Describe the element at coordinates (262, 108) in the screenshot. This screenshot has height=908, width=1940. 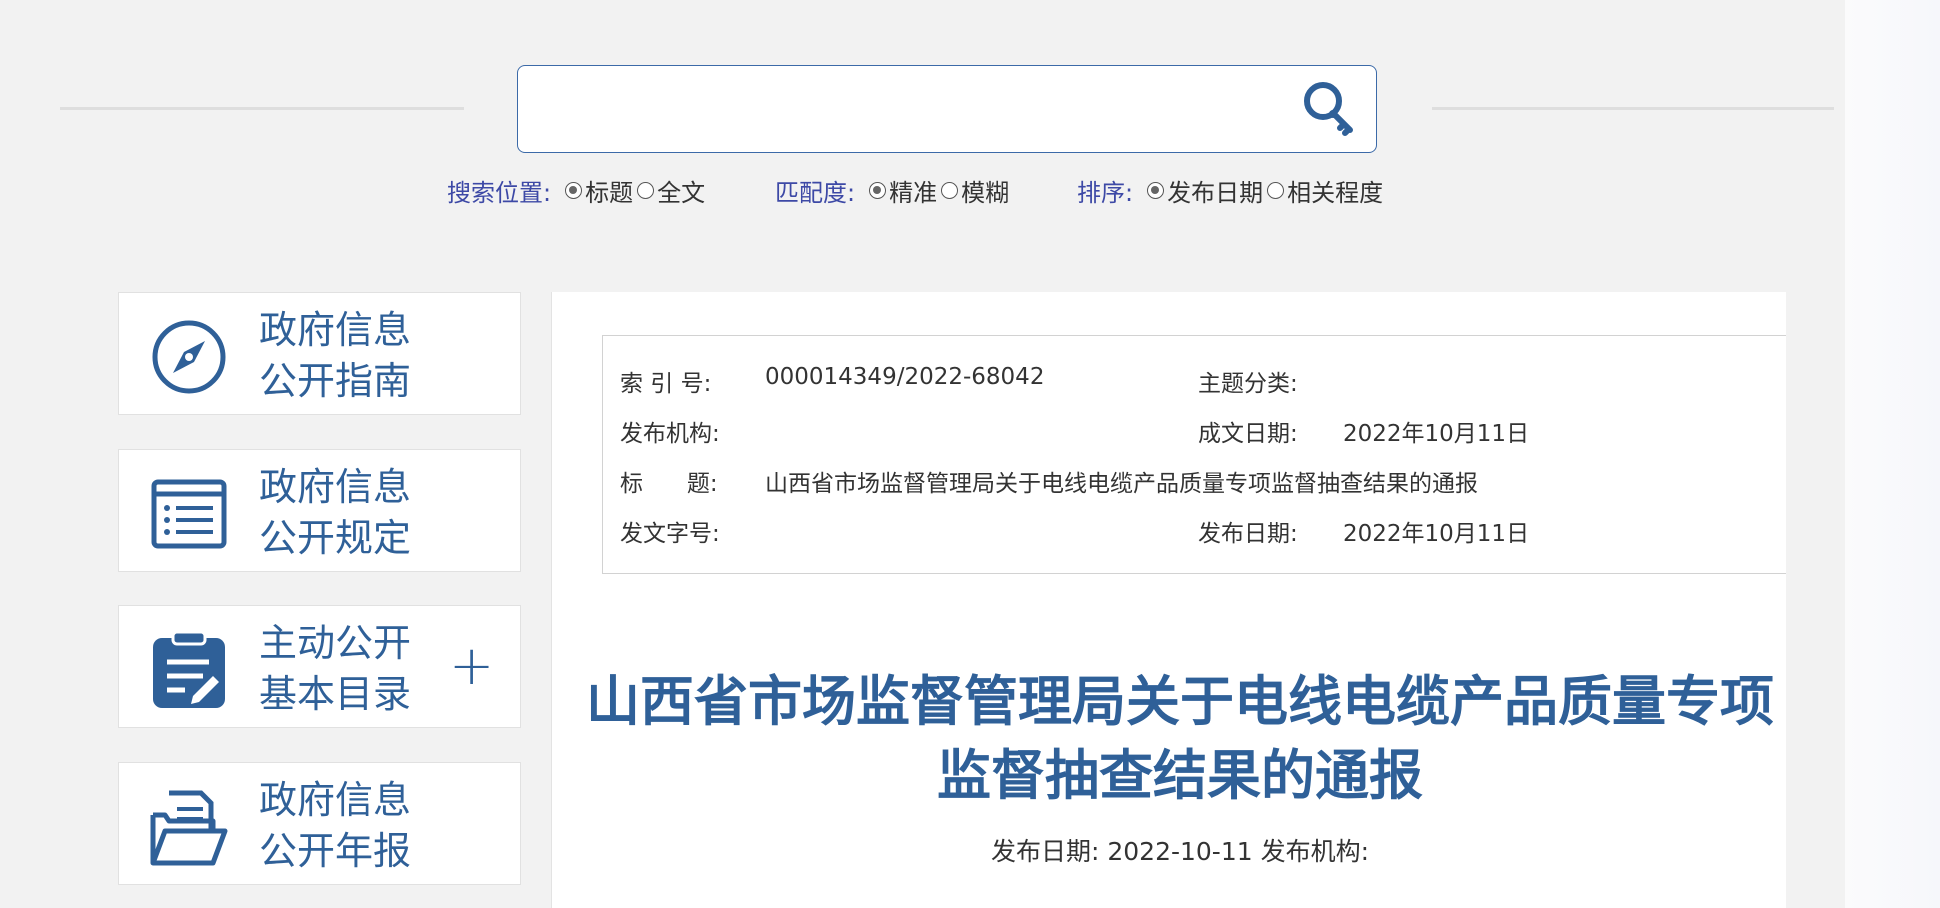
I see `search-divider-left` at that location.